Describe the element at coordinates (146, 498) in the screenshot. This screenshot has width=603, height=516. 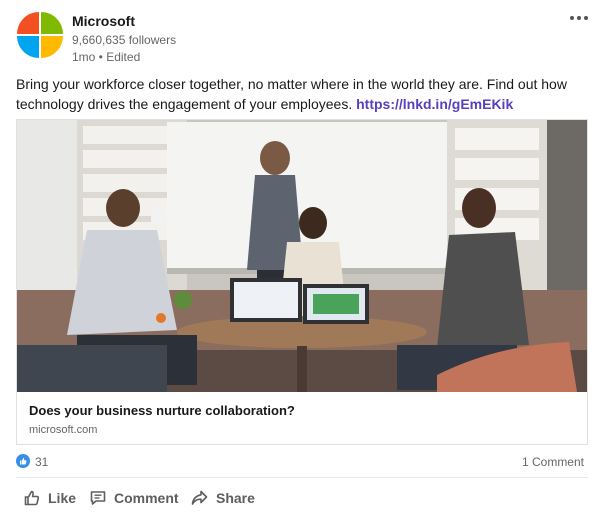
I see `comment-label: Comment` at that location.